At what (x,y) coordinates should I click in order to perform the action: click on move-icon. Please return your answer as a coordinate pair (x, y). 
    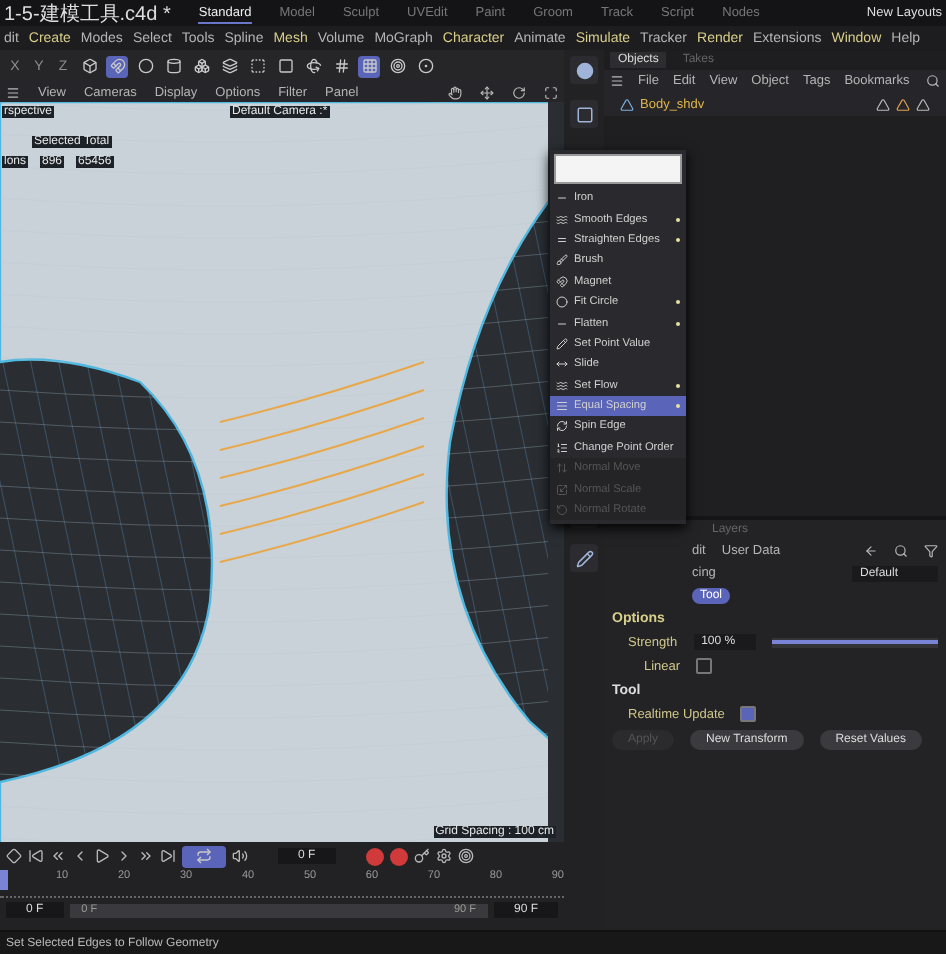
    Looking at the image, I should click on (487, 92).